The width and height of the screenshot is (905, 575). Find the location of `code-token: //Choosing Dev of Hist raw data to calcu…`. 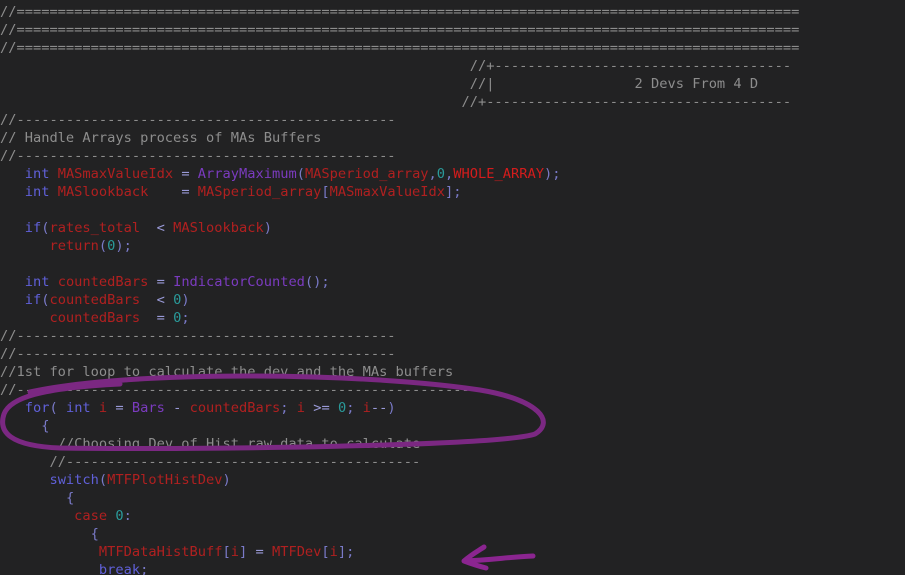

code-token: //Choosing Dev of Hist raw data to calcu… is located at coordinates (239, 444).